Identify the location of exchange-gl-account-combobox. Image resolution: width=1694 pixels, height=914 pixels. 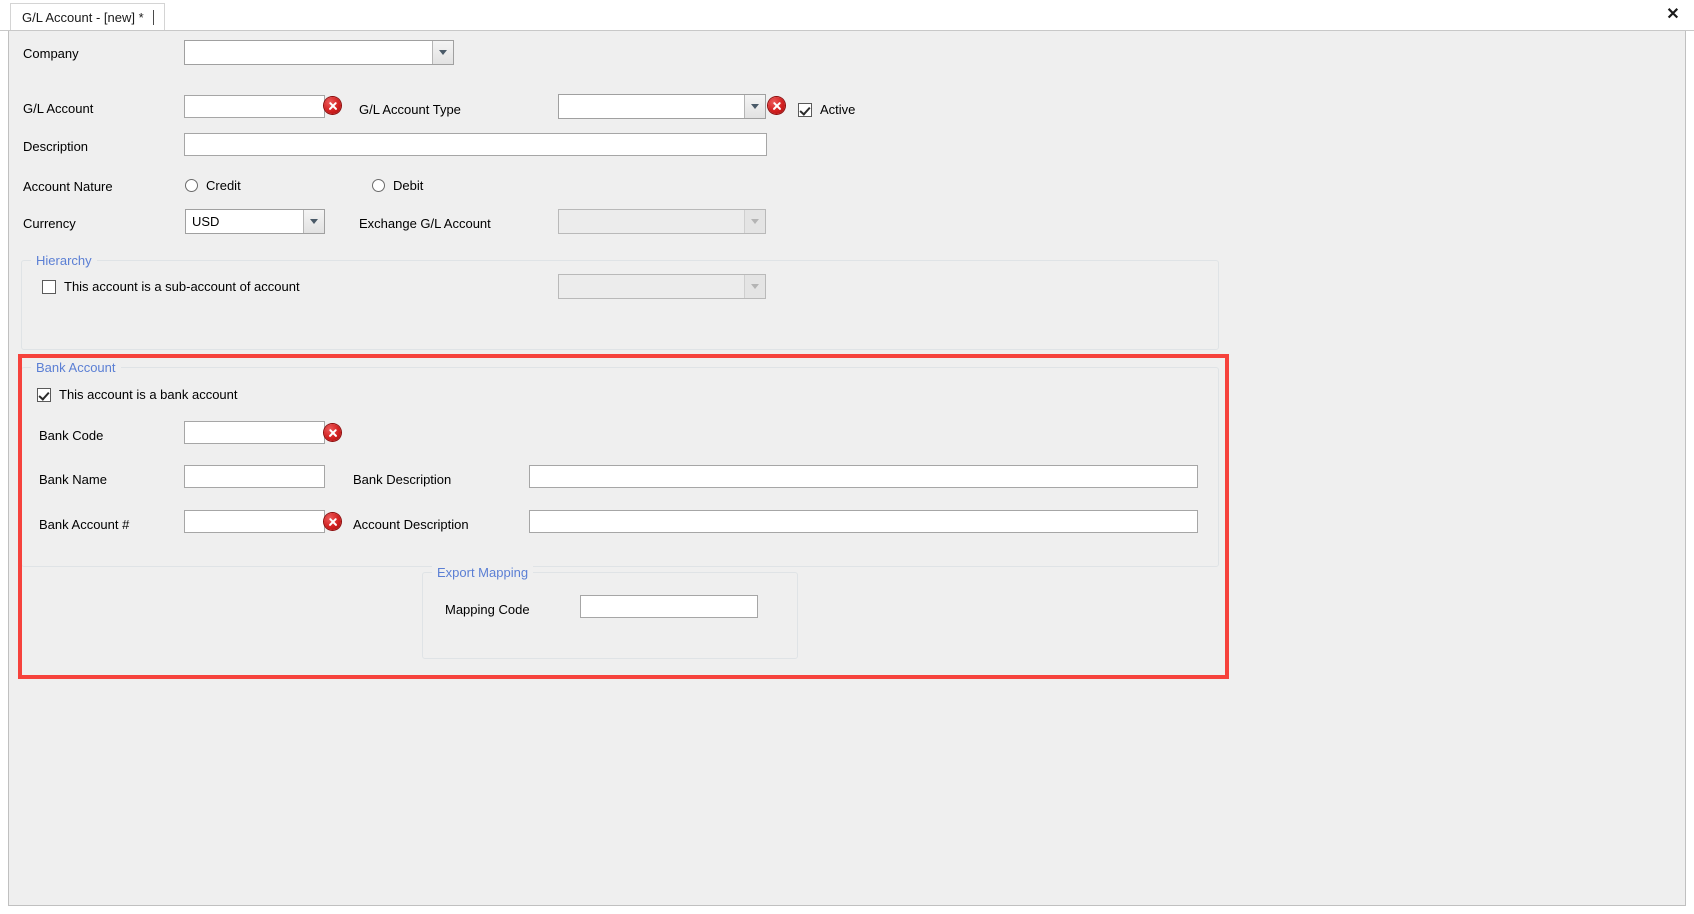
(662, 221).